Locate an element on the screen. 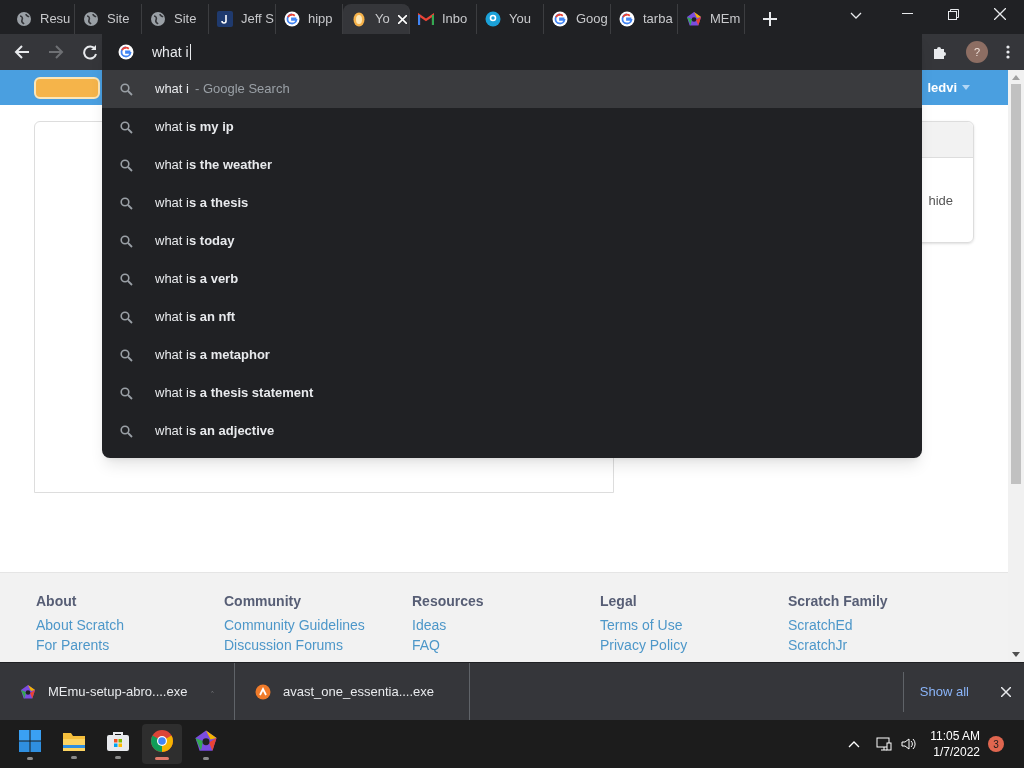  chevron-down-icon is located at coordinates (856, 16).